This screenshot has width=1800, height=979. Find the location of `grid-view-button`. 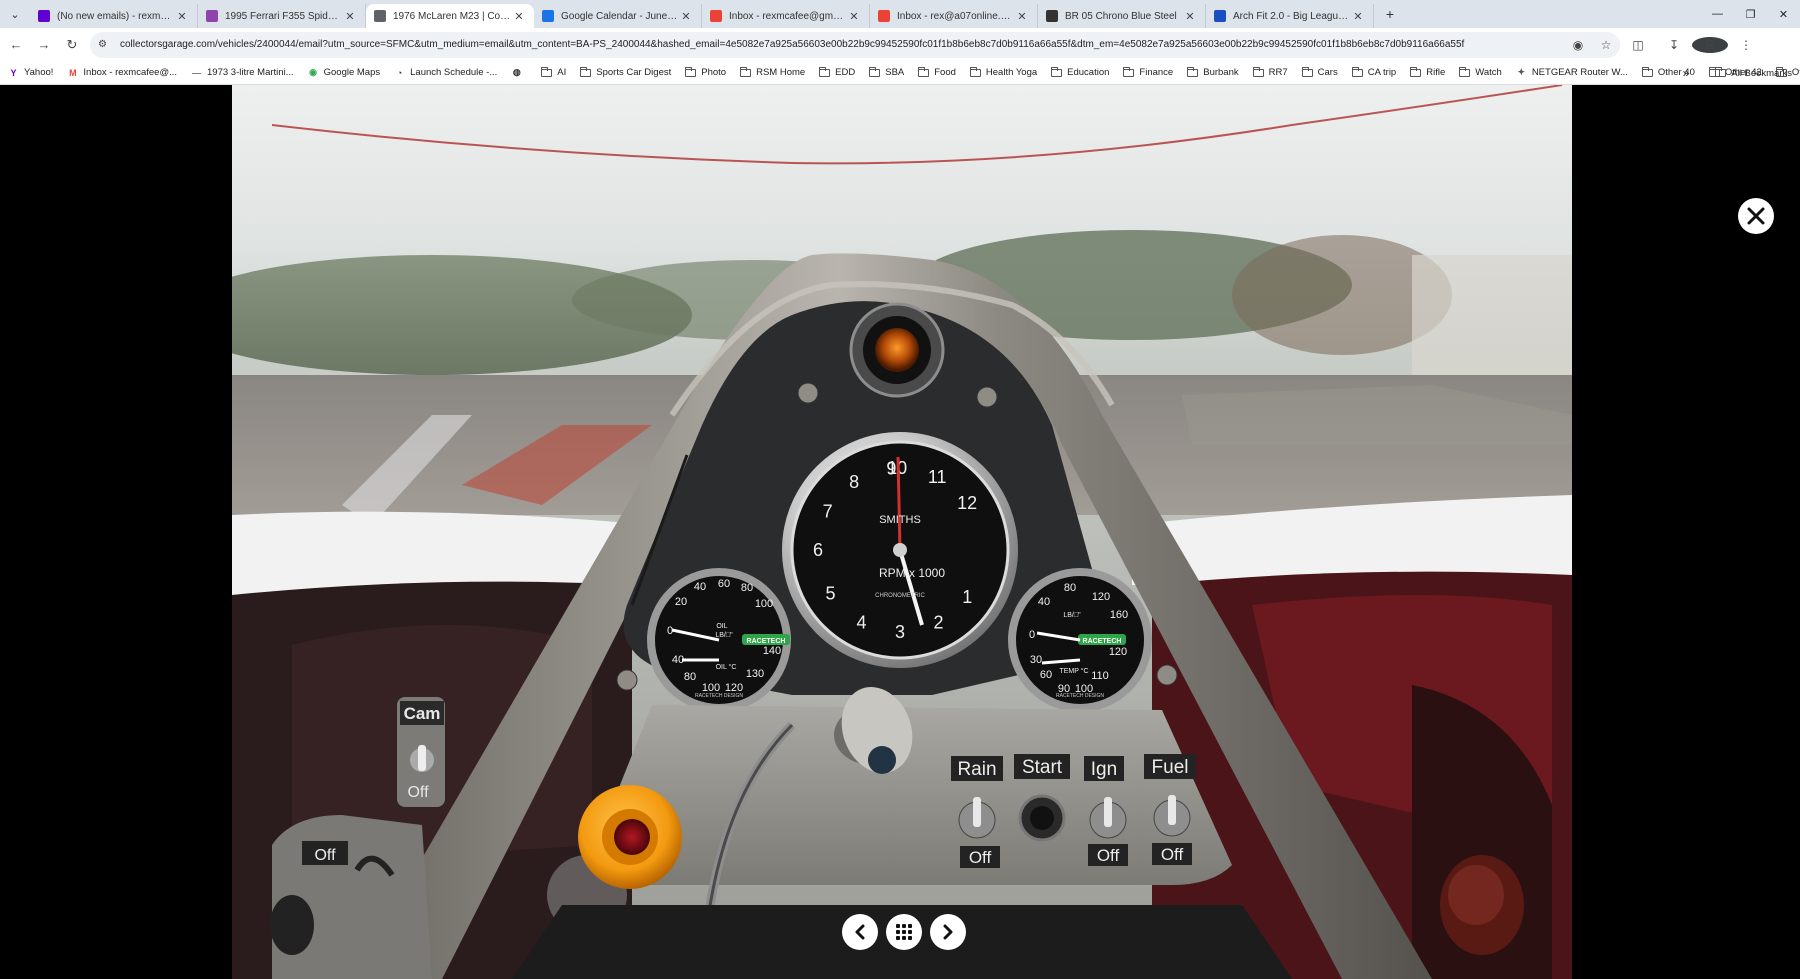

grid-view-button is located at coordinates (904, 932).